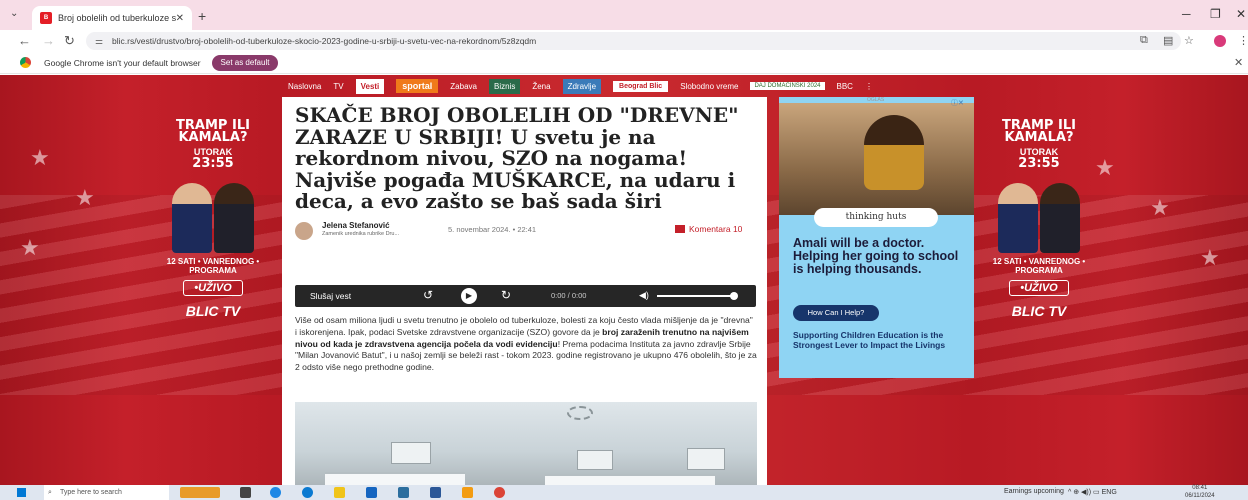 This screenshot has height=500, width=1248. Describe the element at coordinates (957, 103) in the screenshot. I see `ad-close-icon: ⓘ✕` at that location.